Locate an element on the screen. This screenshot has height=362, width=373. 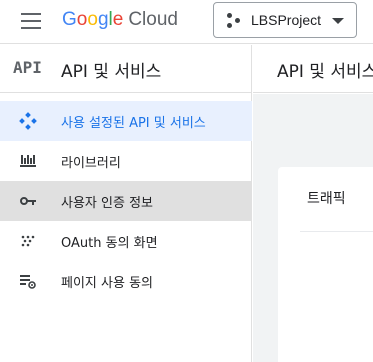
logo-letter: e is located at coordinates (118, 19).